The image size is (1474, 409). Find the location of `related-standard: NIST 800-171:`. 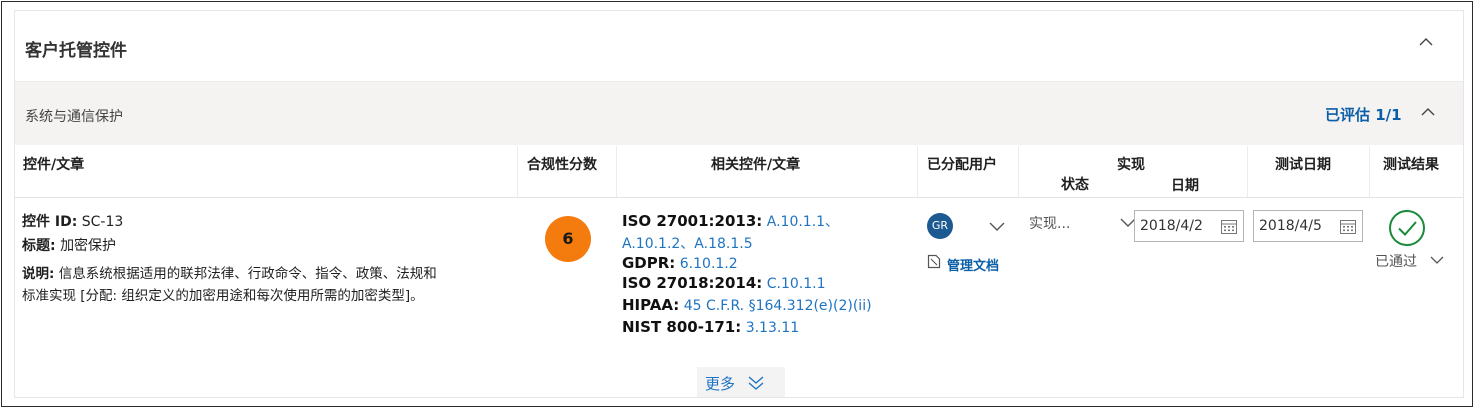

related-standard: NIST 800-171: is located at coordinates (682, 327).